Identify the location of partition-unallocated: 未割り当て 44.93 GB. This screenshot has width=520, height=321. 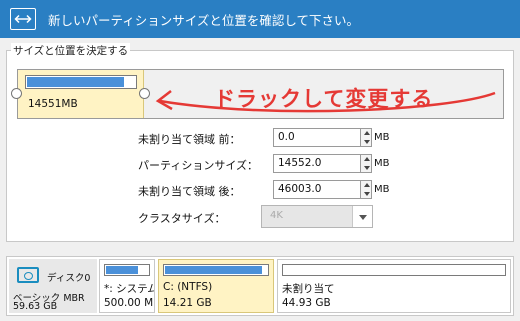
(394, 286).